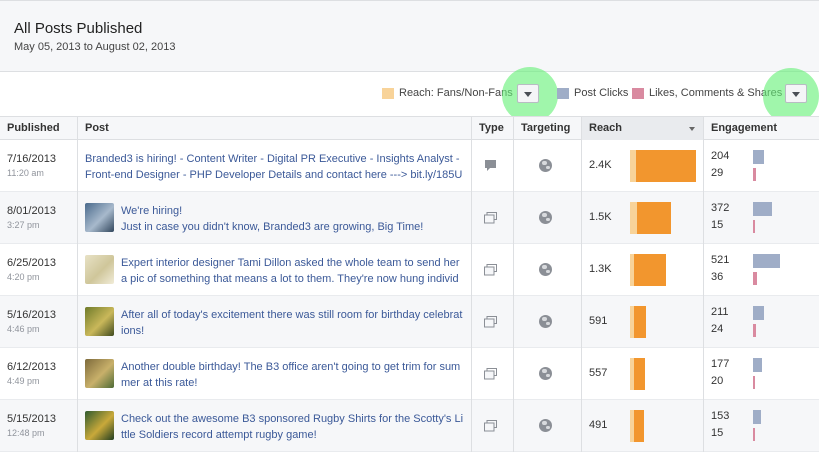 Image resolution: width=819 pixels, height=459 pixels. I want to click on likes-value: 24, so click(717, 329).